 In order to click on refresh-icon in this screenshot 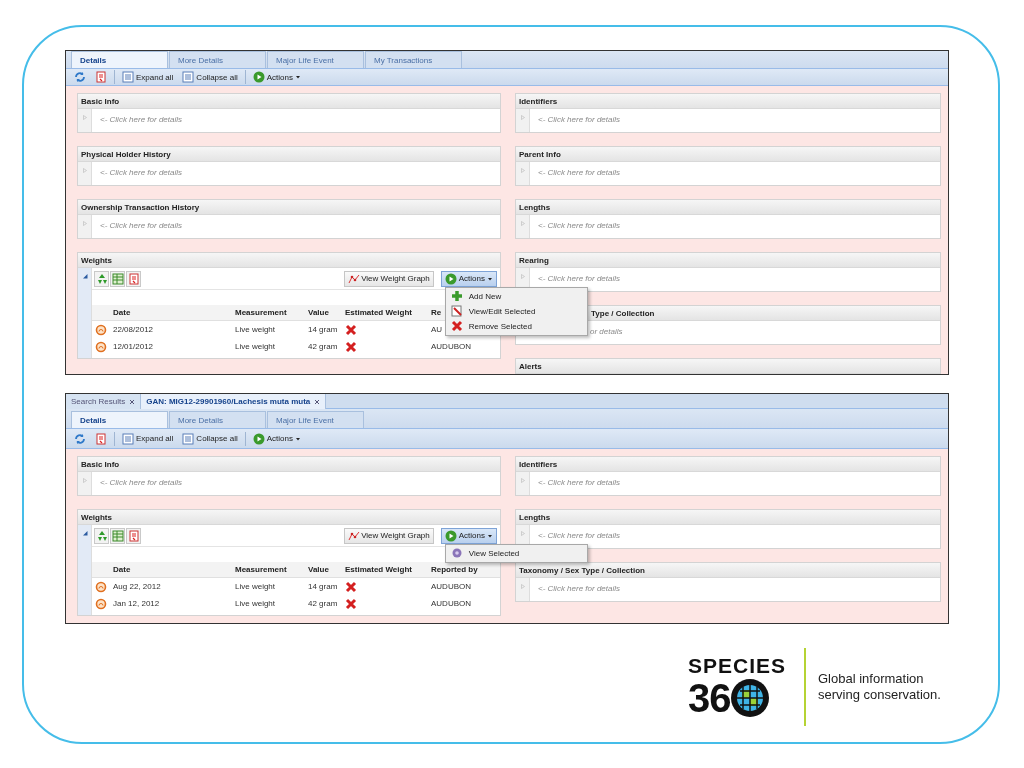, I will do `click(80, 77)`.